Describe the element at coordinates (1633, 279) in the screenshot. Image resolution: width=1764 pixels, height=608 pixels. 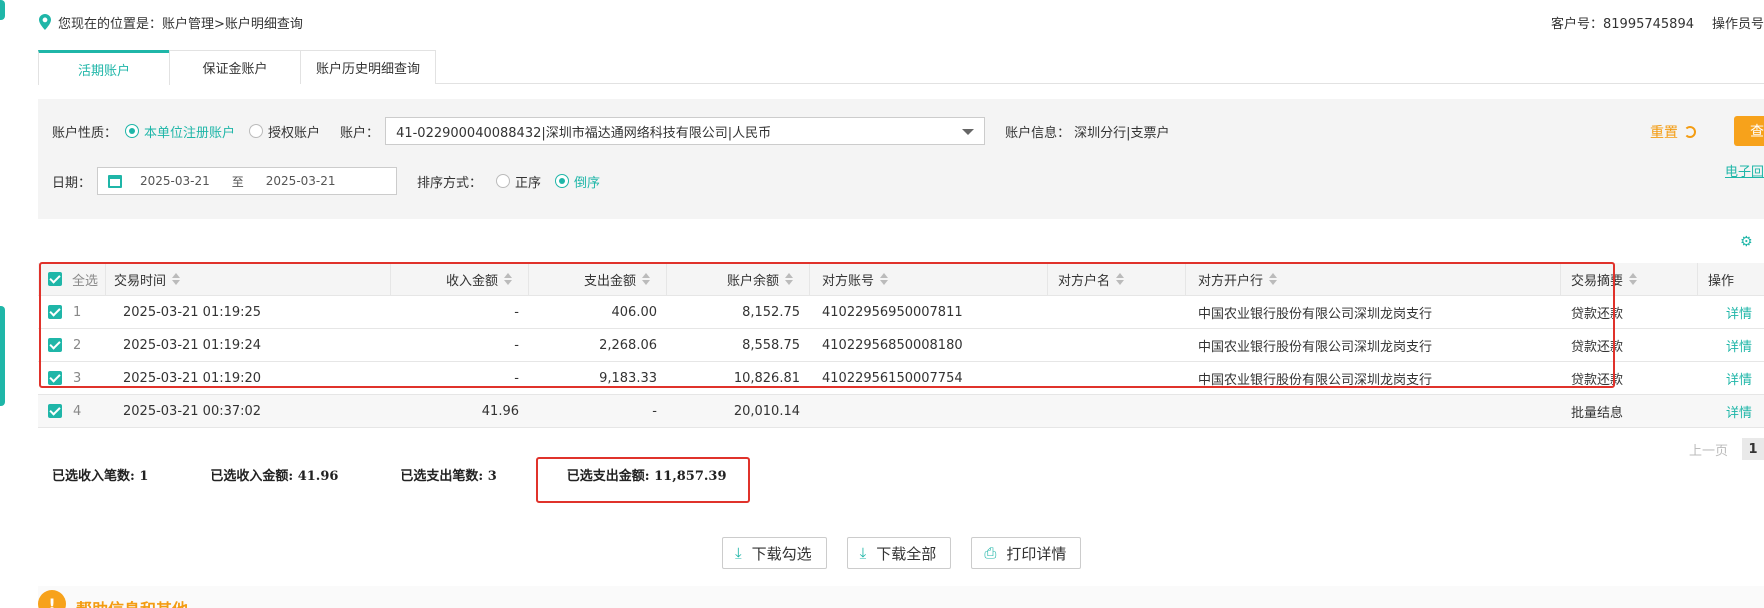
I see `sort-icon` at that location.